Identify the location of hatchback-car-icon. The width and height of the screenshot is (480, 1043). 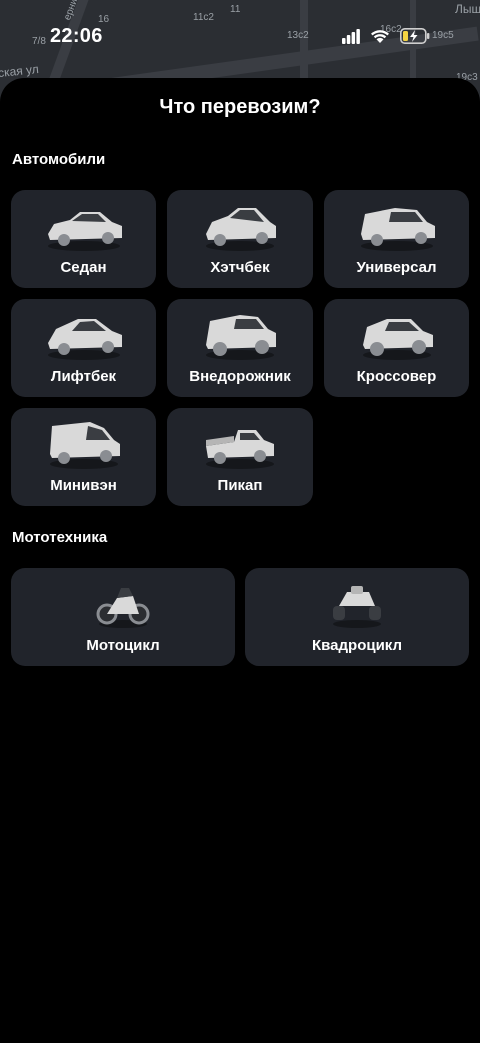
(240, 229).